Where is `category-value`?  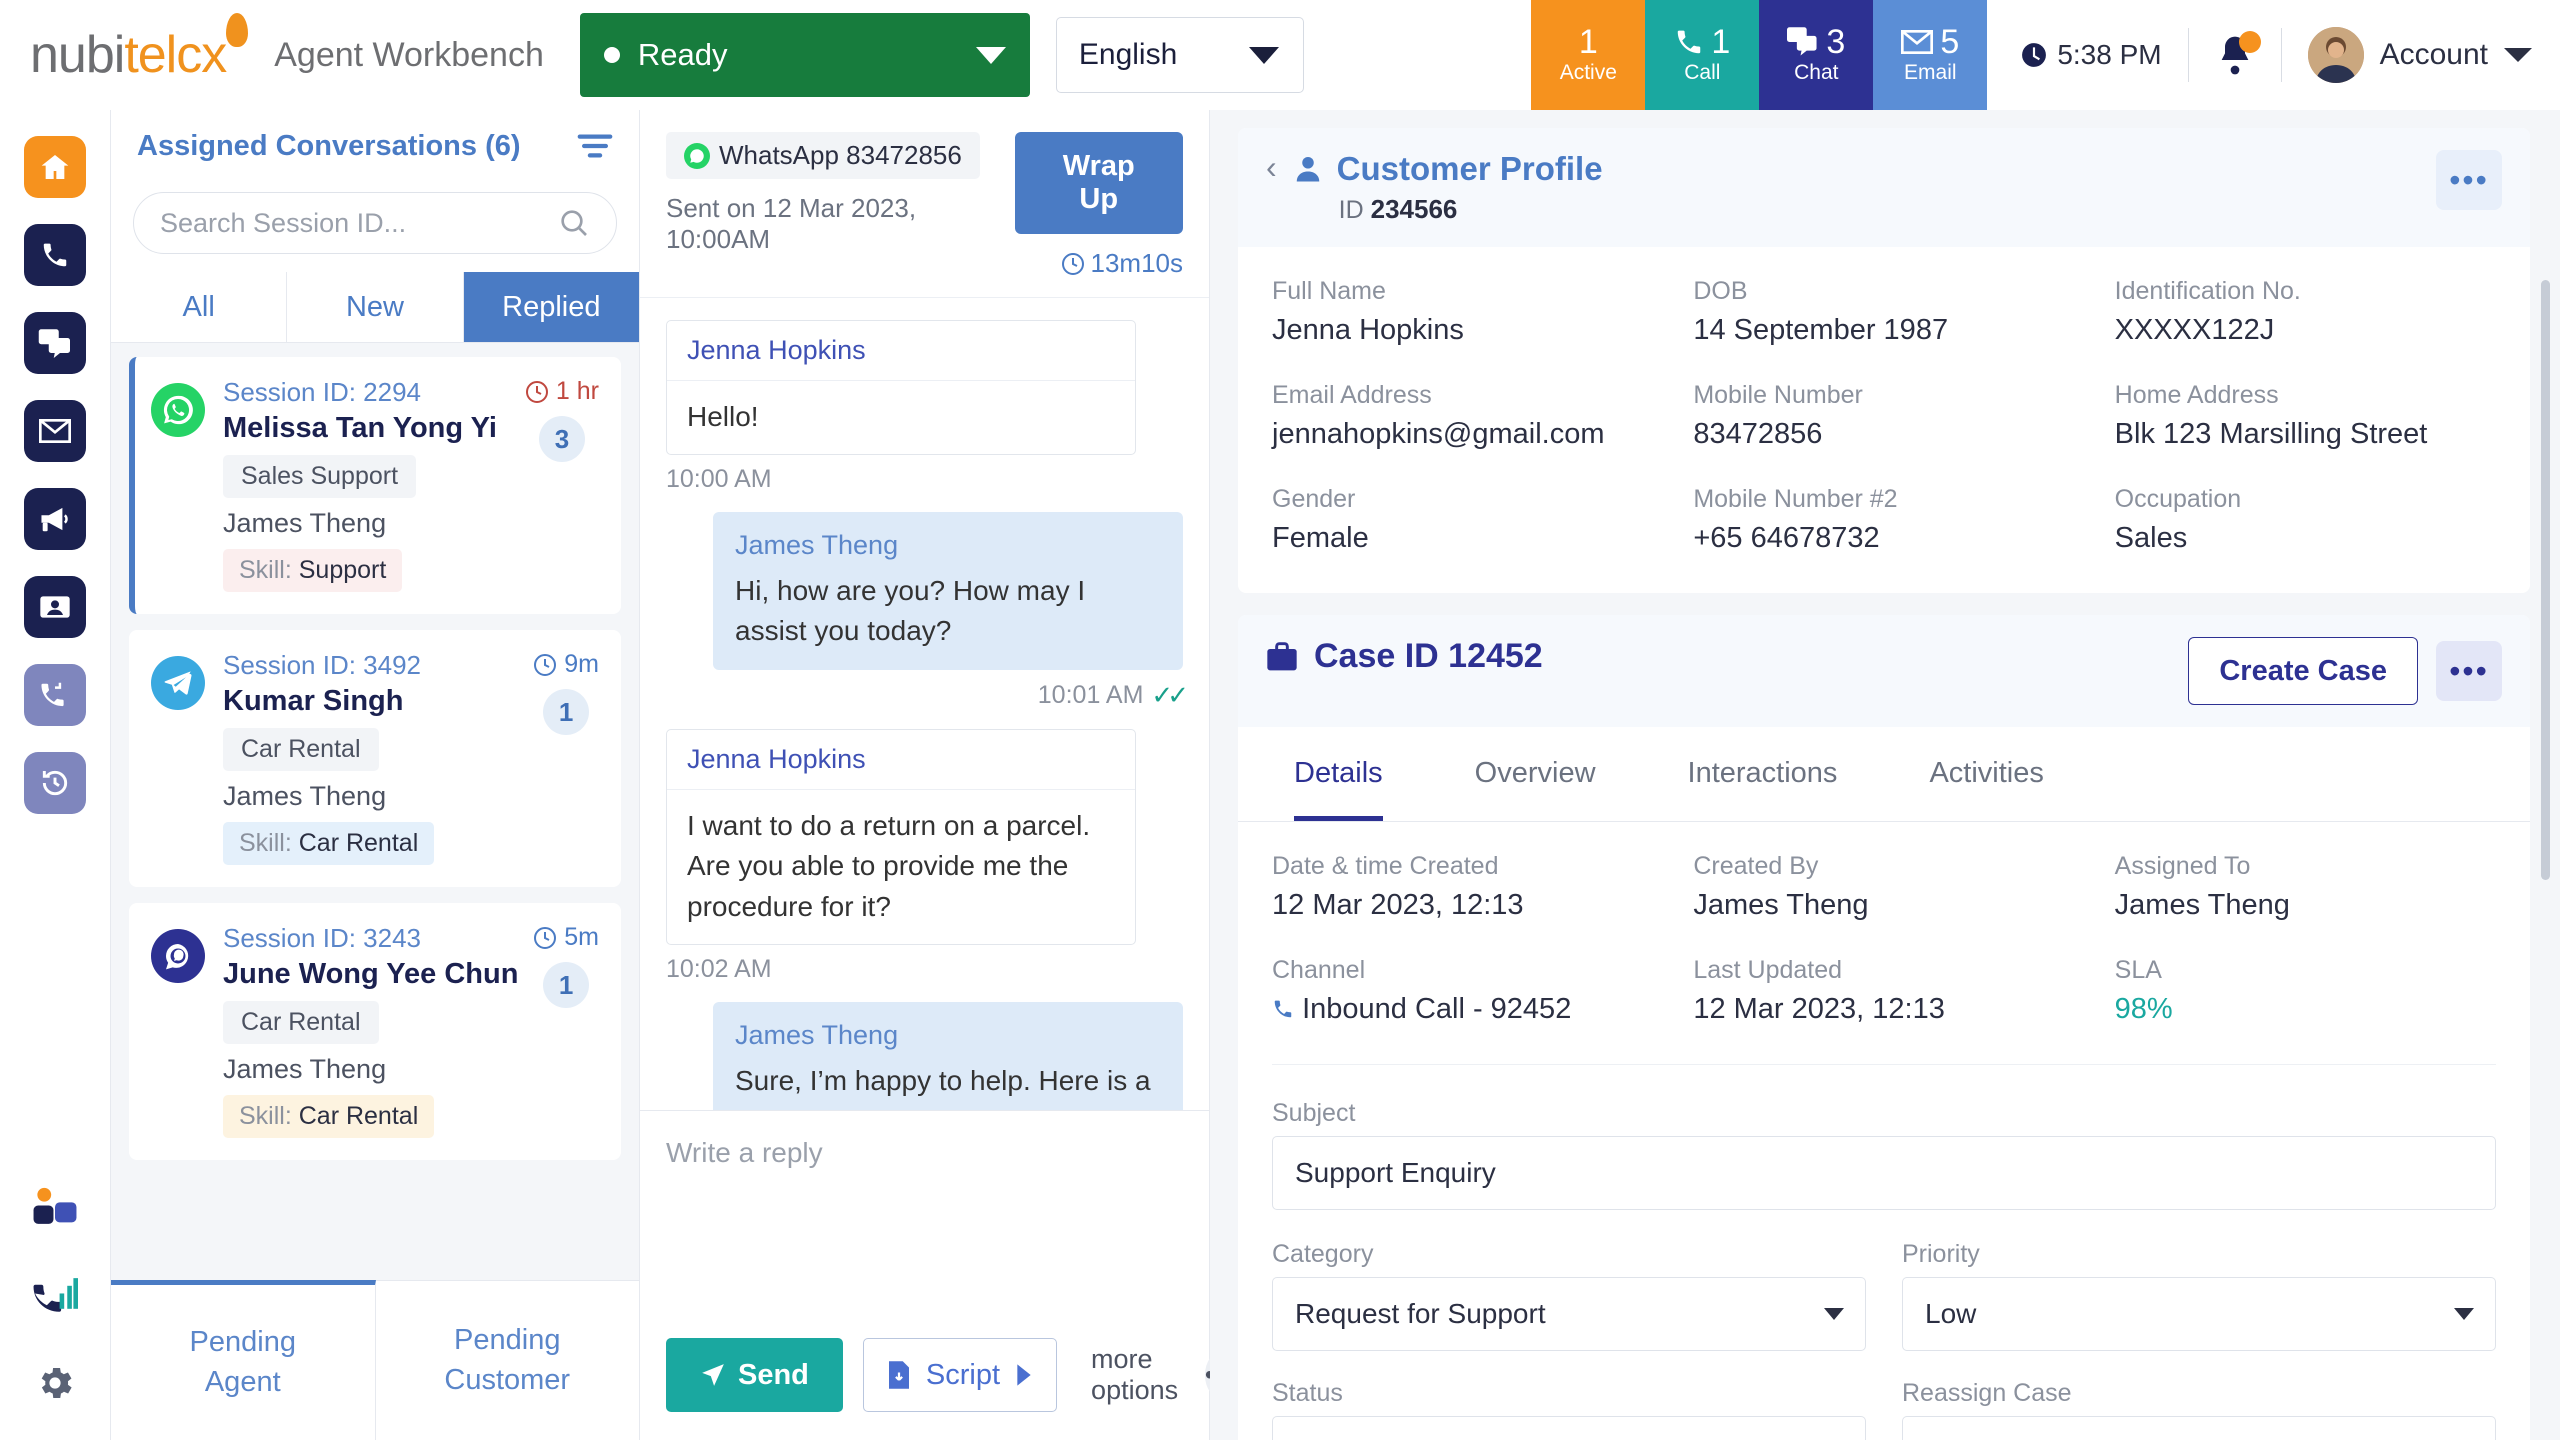
category-value is located at coordinates (1569, 1314).